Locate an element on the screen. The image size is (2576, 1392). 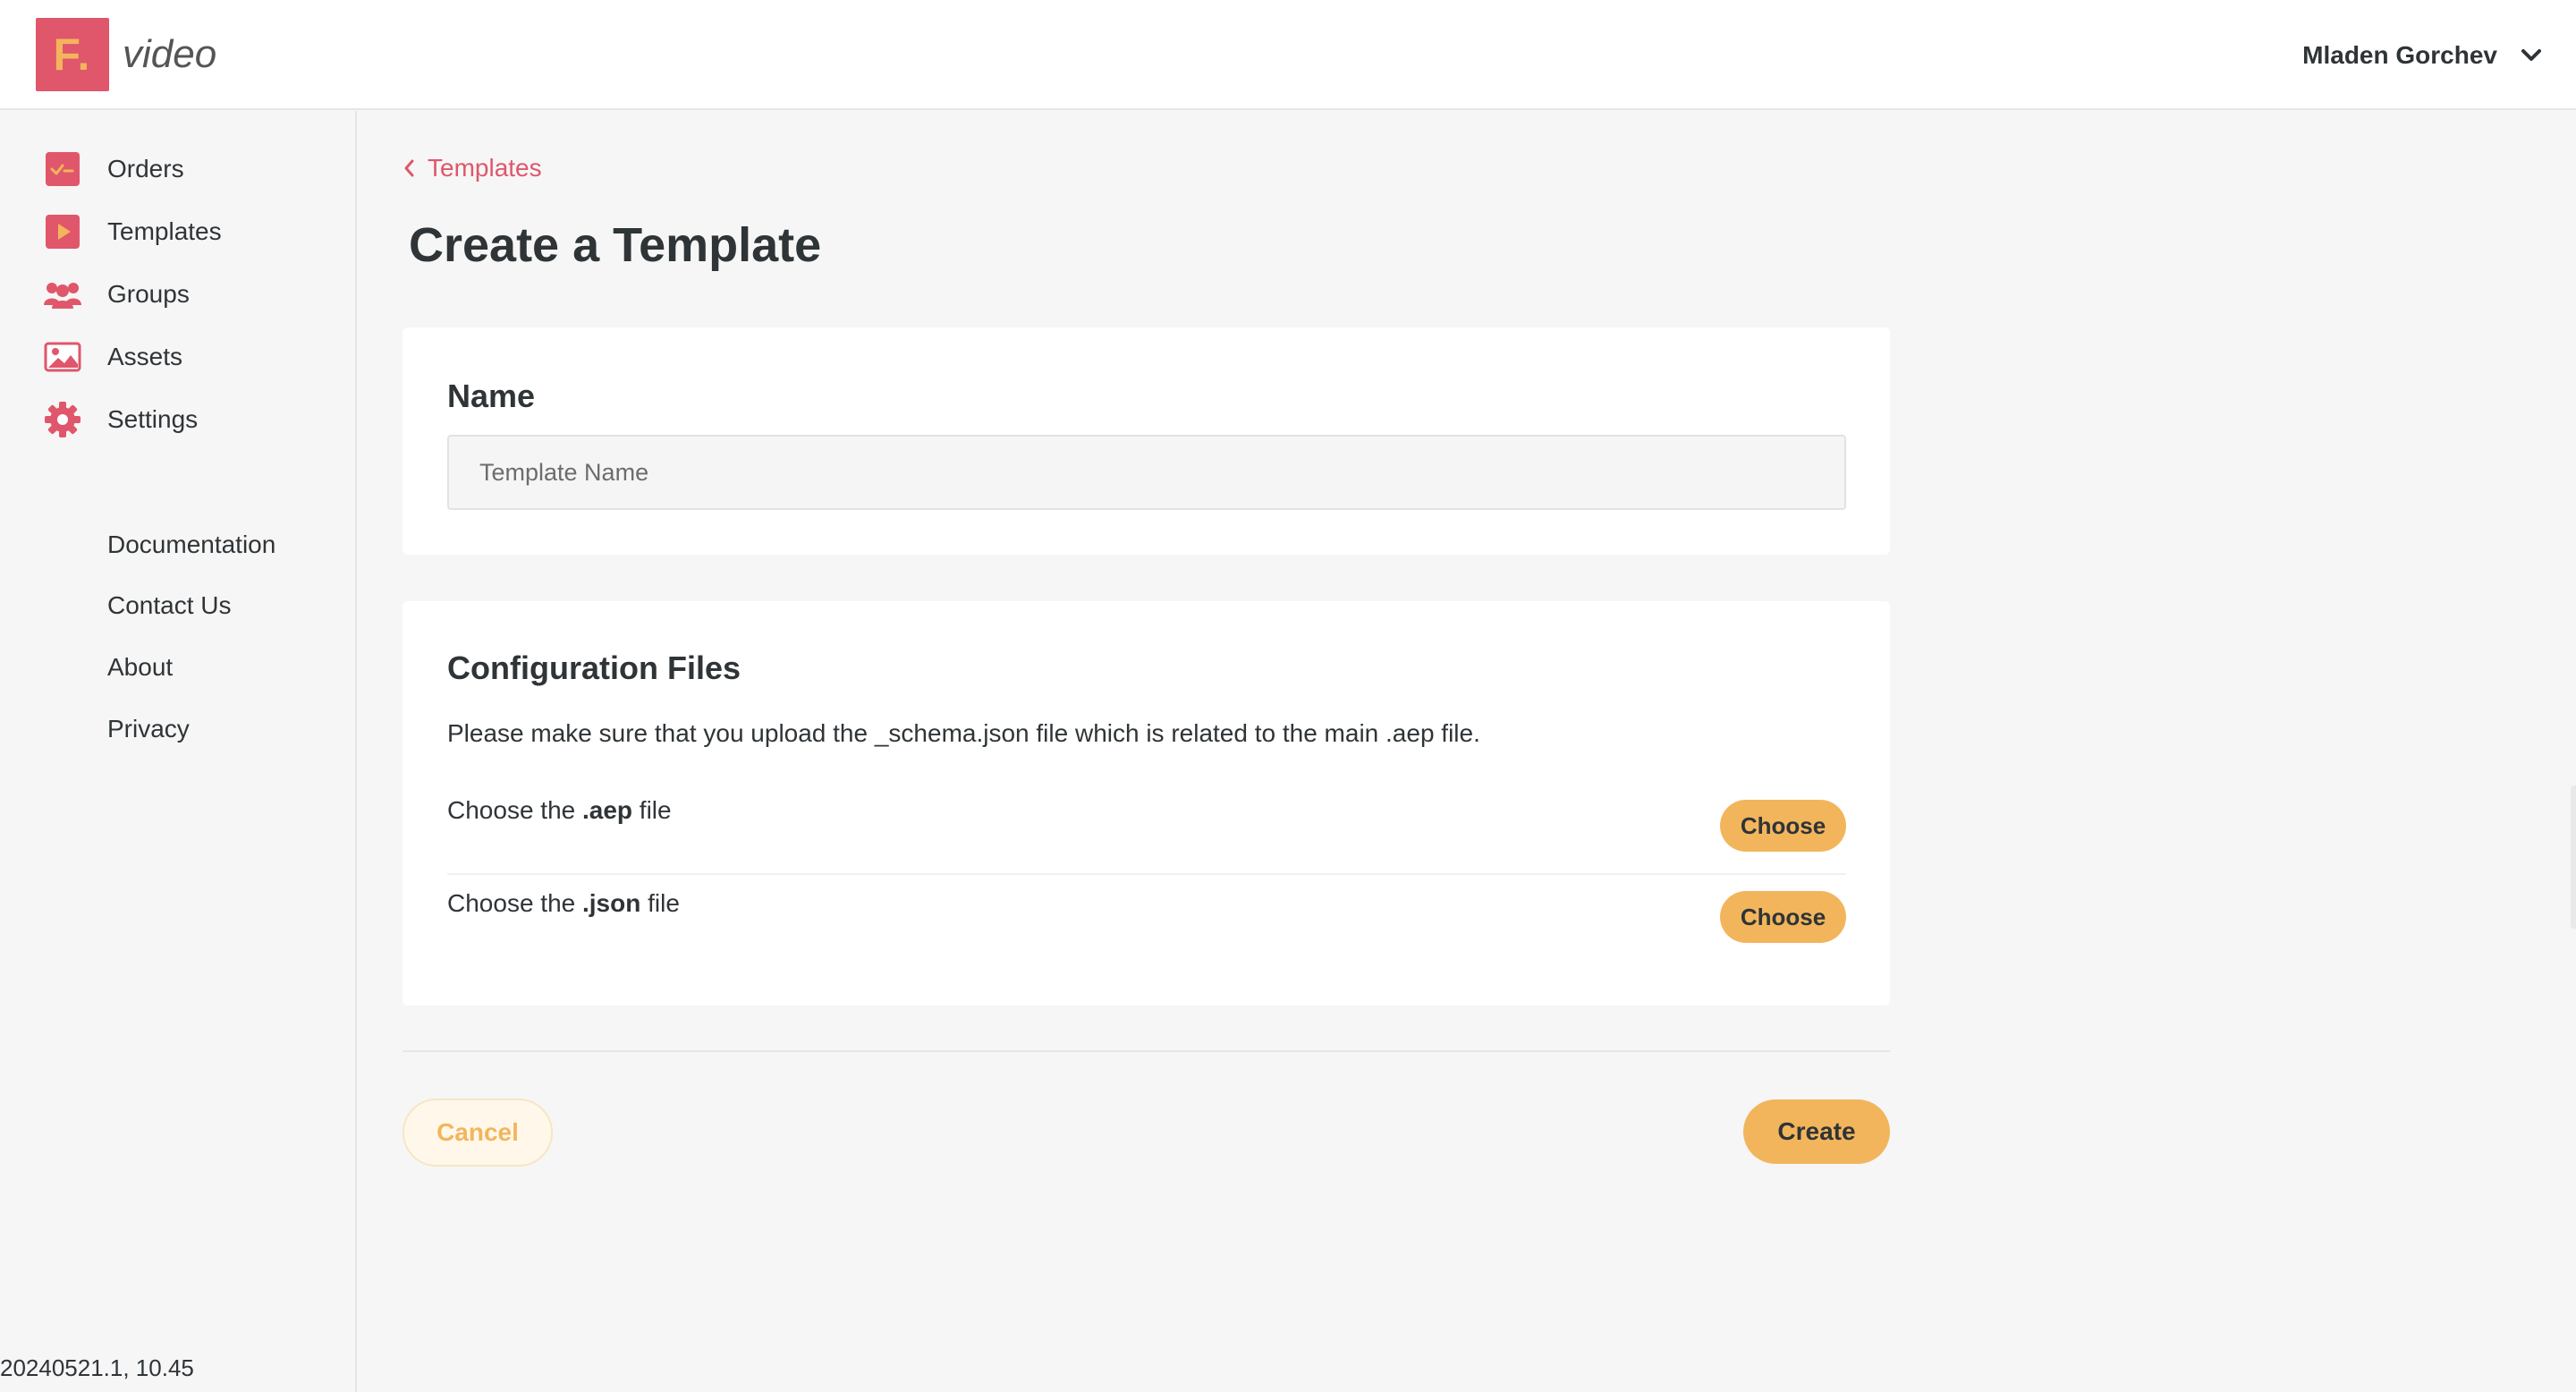
name-card: Name is located at coordinates (1146, 441).